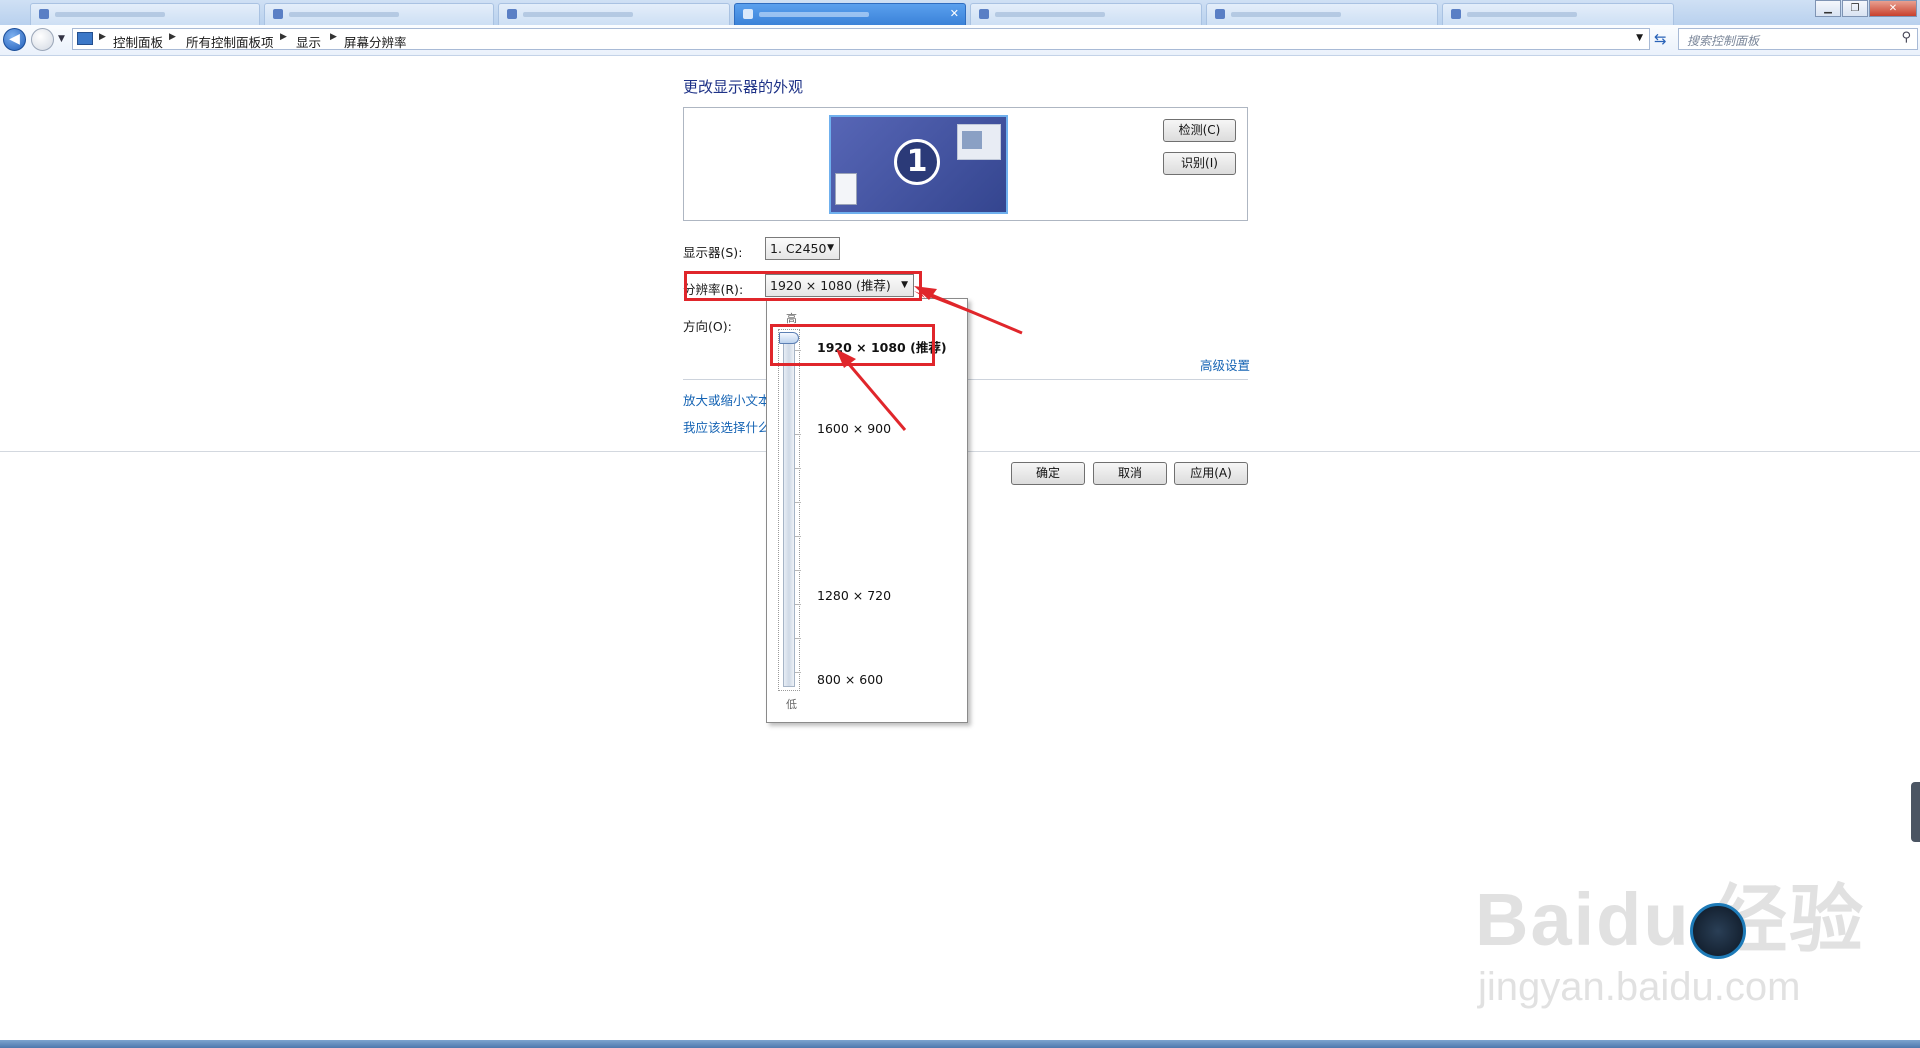 The image size is (1920, 1048). Describe the element at coordinates (846, 358) in the screenshot. I see `arrow-to-option-head` at that location.